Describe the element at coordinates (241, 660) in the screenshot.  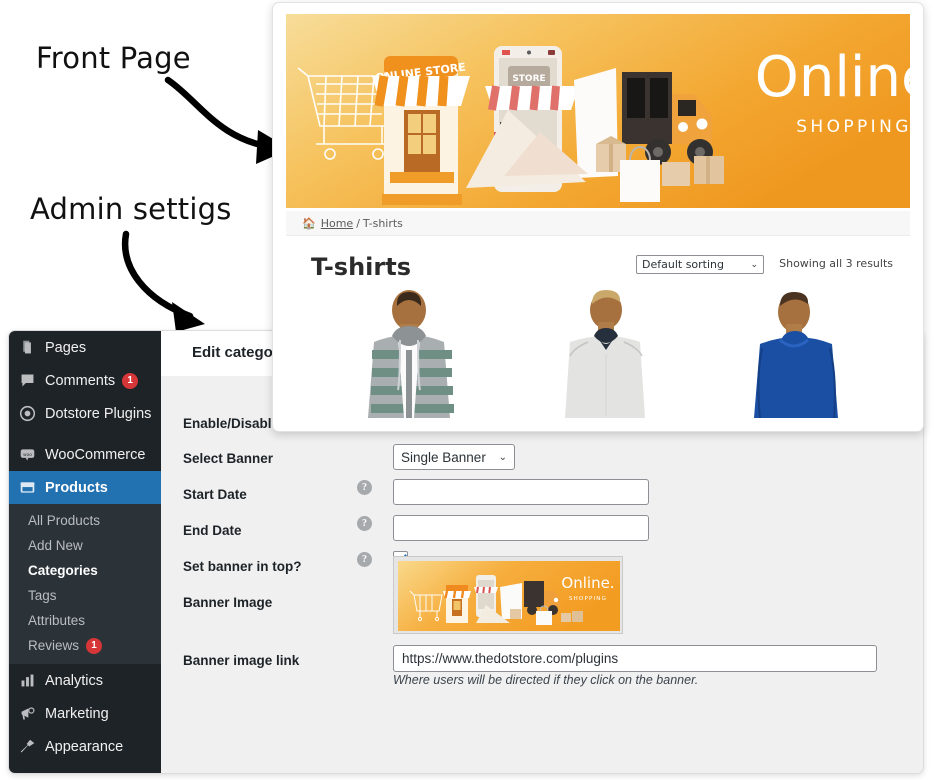
I see `label-banner-image-link: Banner image link` at that location.